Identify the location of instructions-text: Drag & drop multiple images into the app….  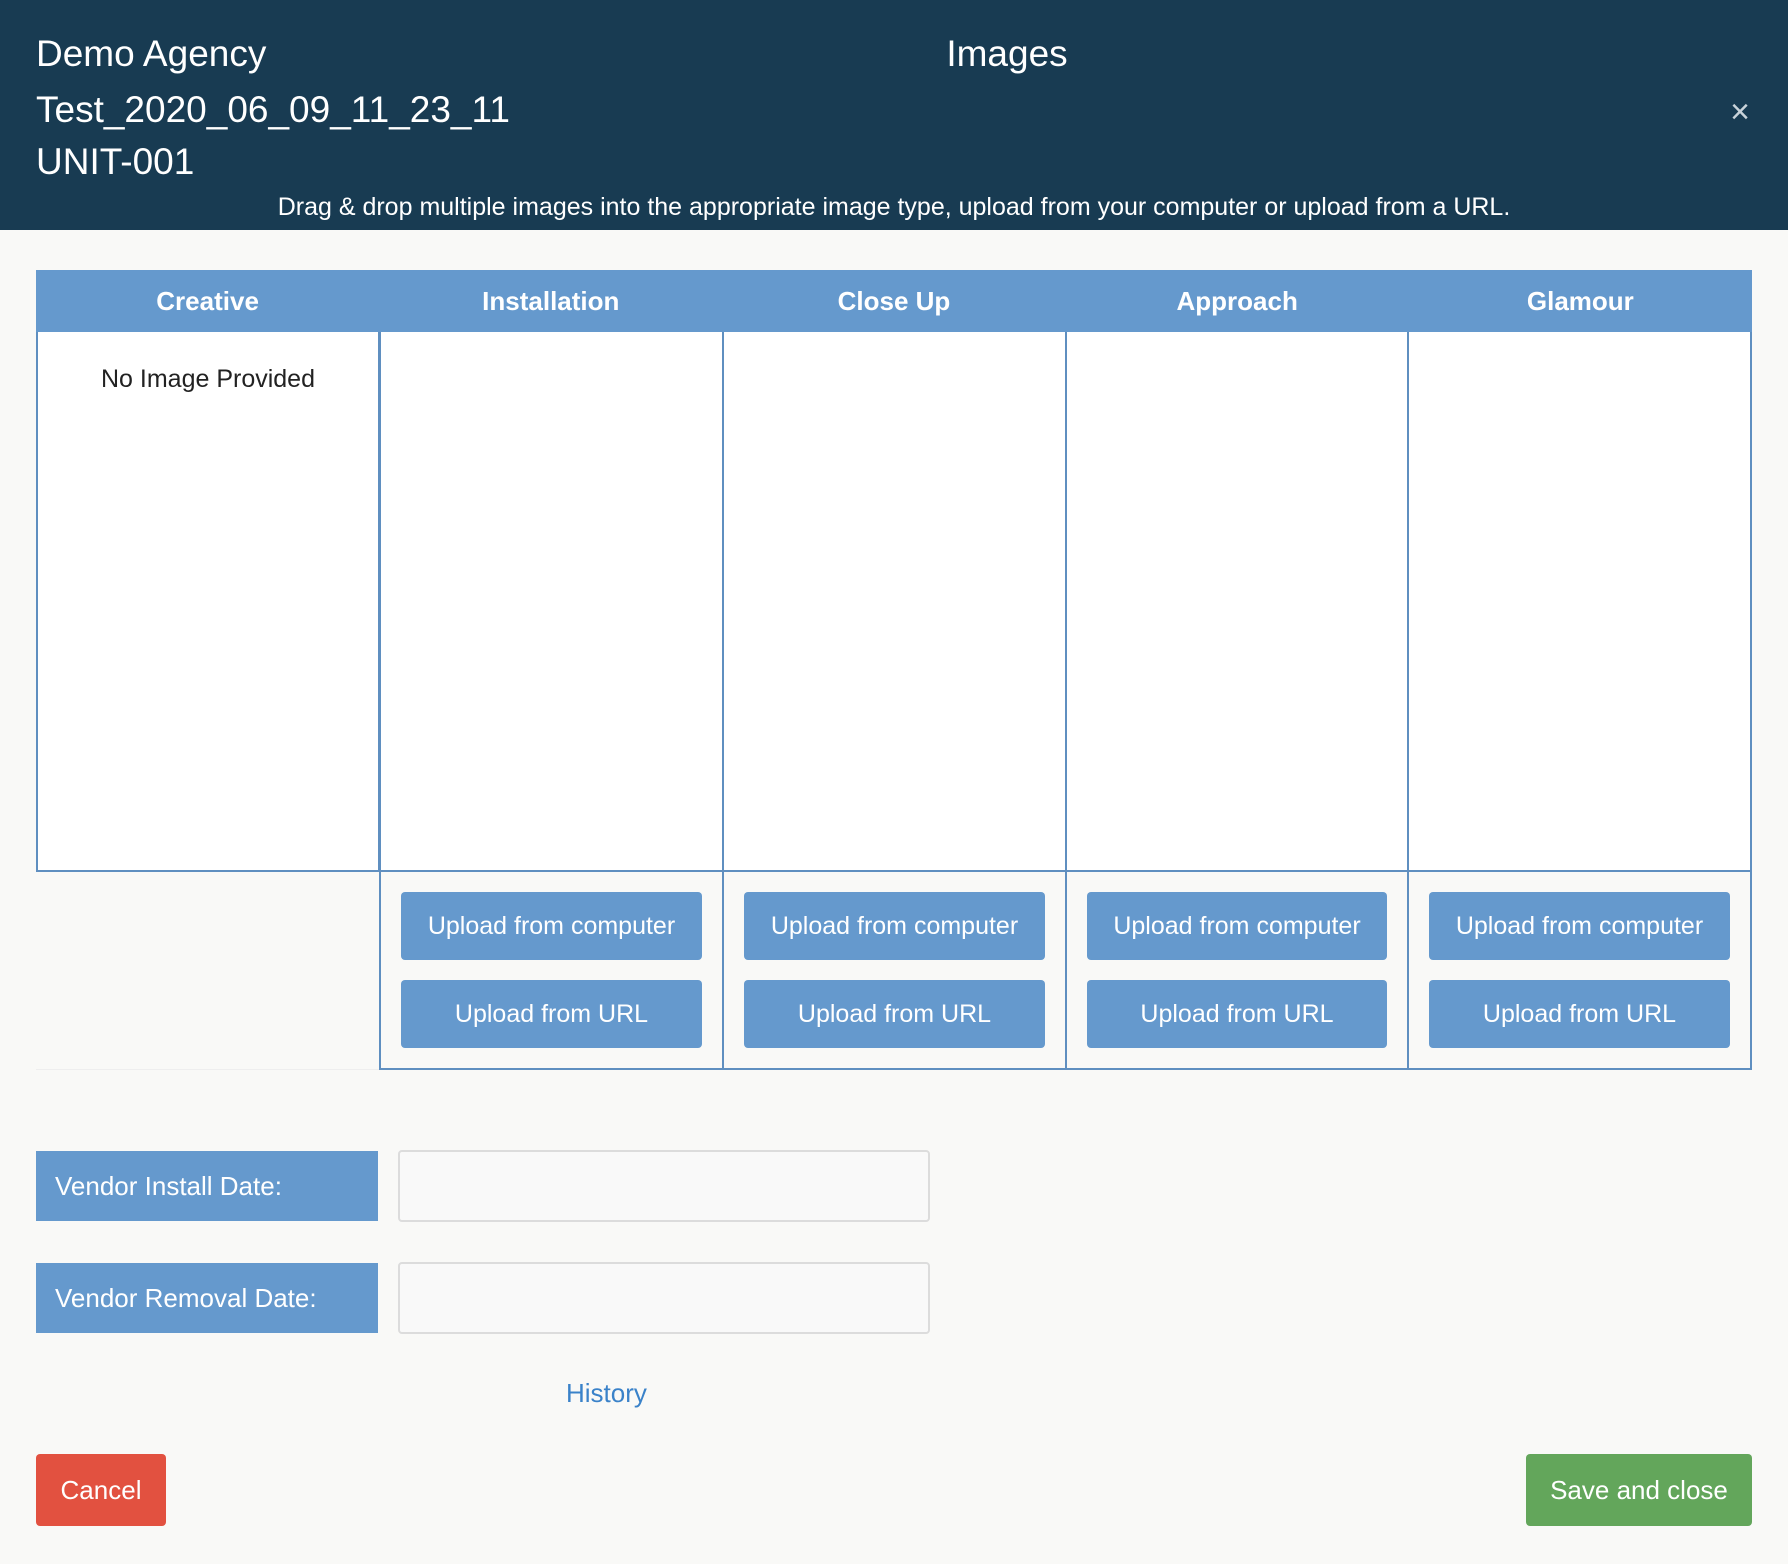
(894, 207).